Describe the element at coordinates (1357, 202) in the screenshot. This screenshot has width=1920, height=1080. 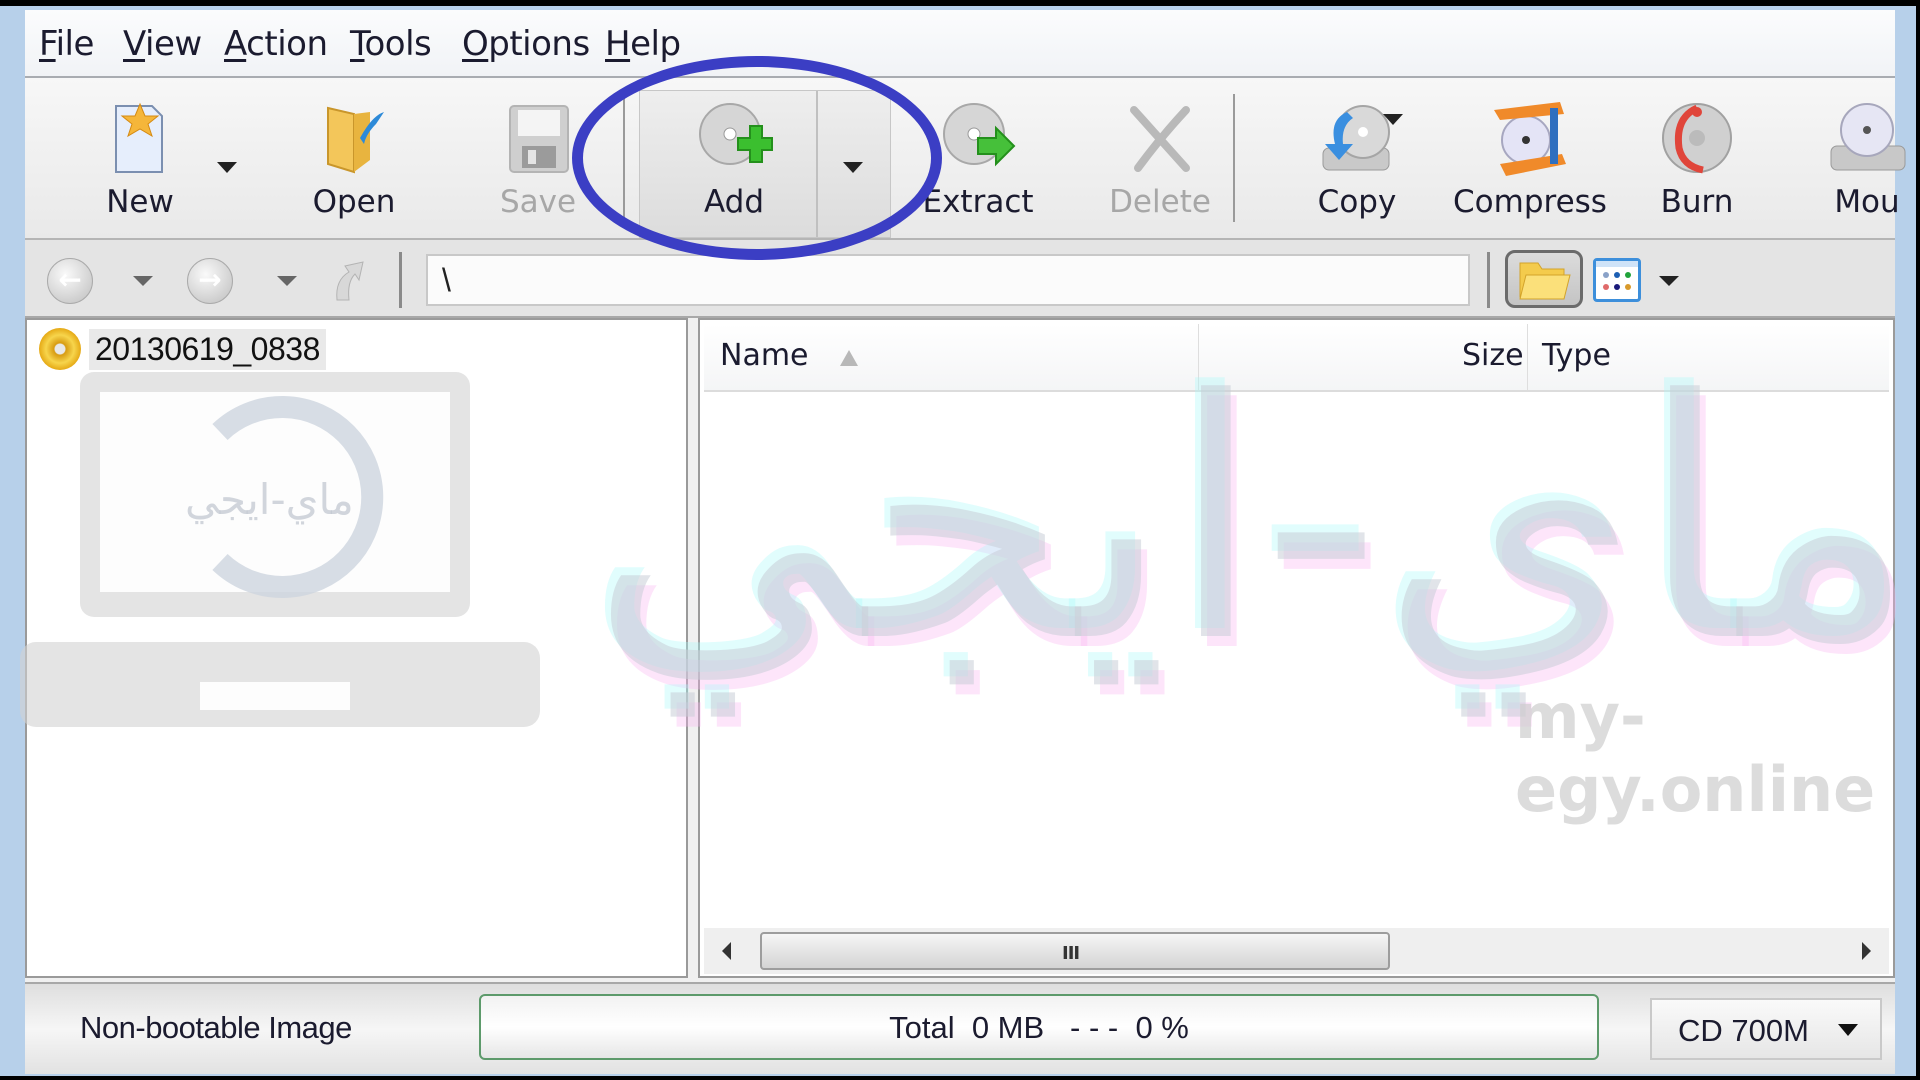
I see `copy-label: Copy` at that location.